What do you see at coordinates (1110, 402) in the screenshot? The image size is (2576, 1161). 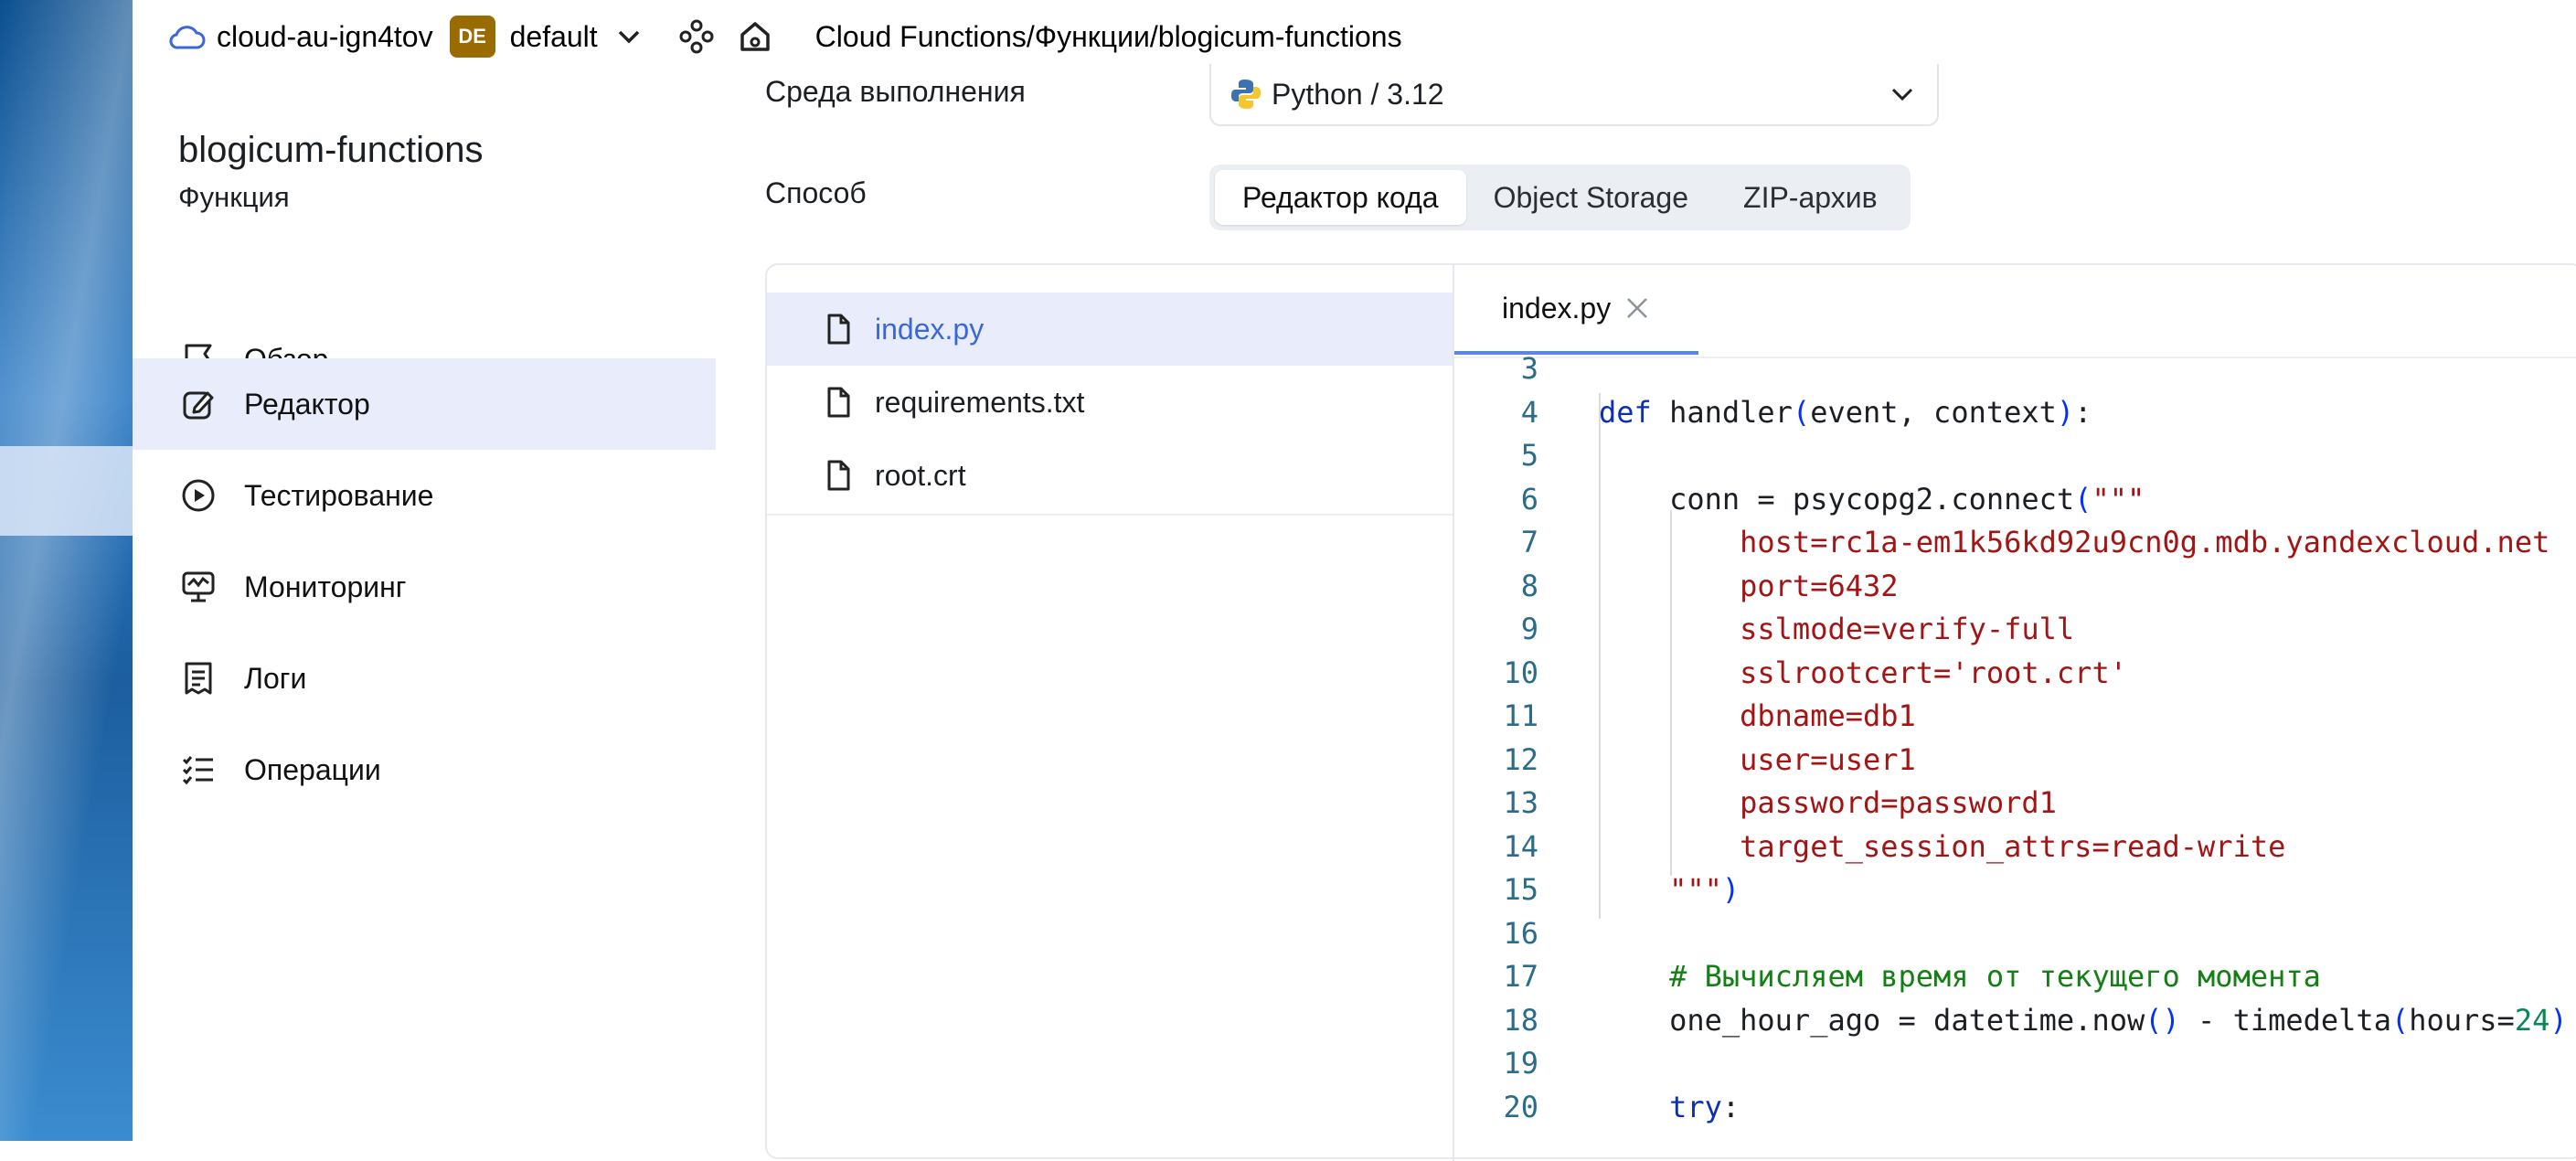 I see `file-item-requirements: requirements.txt` at bounding box center [1110, 402].